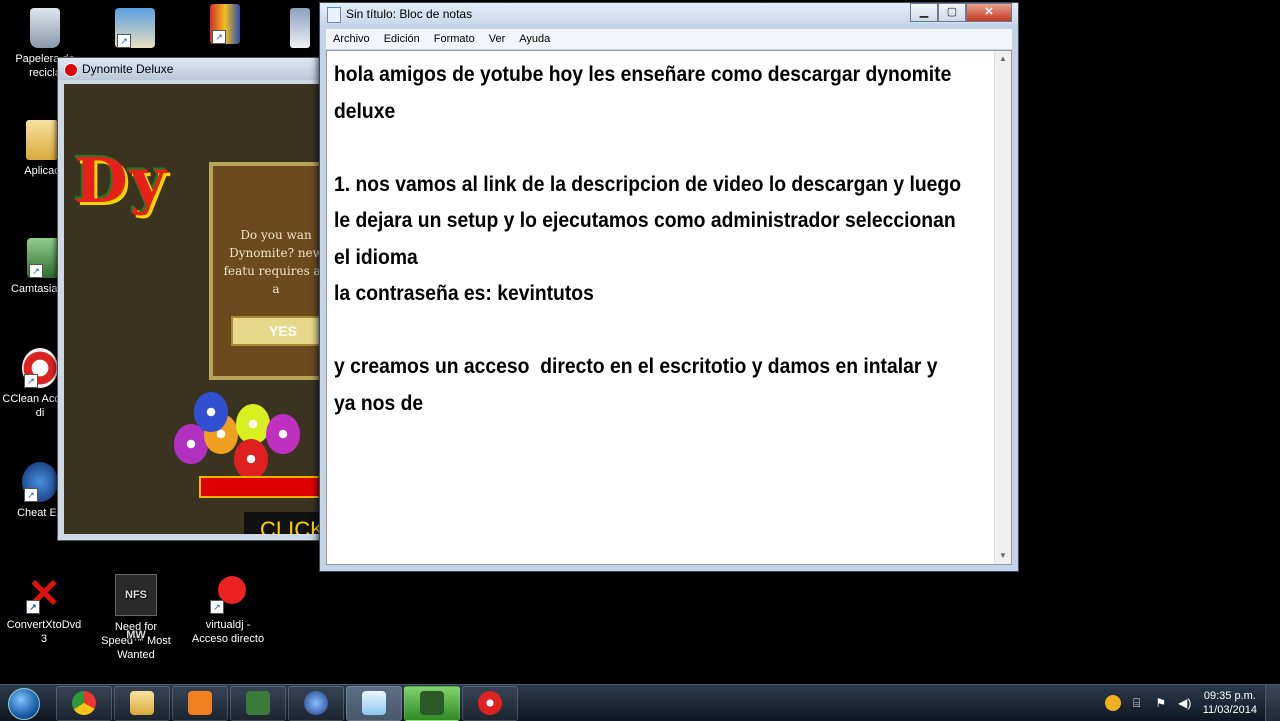  Describe the element at coordinates (71, 70) in the screenshot. I see `dynomite-app-icon` at that location.